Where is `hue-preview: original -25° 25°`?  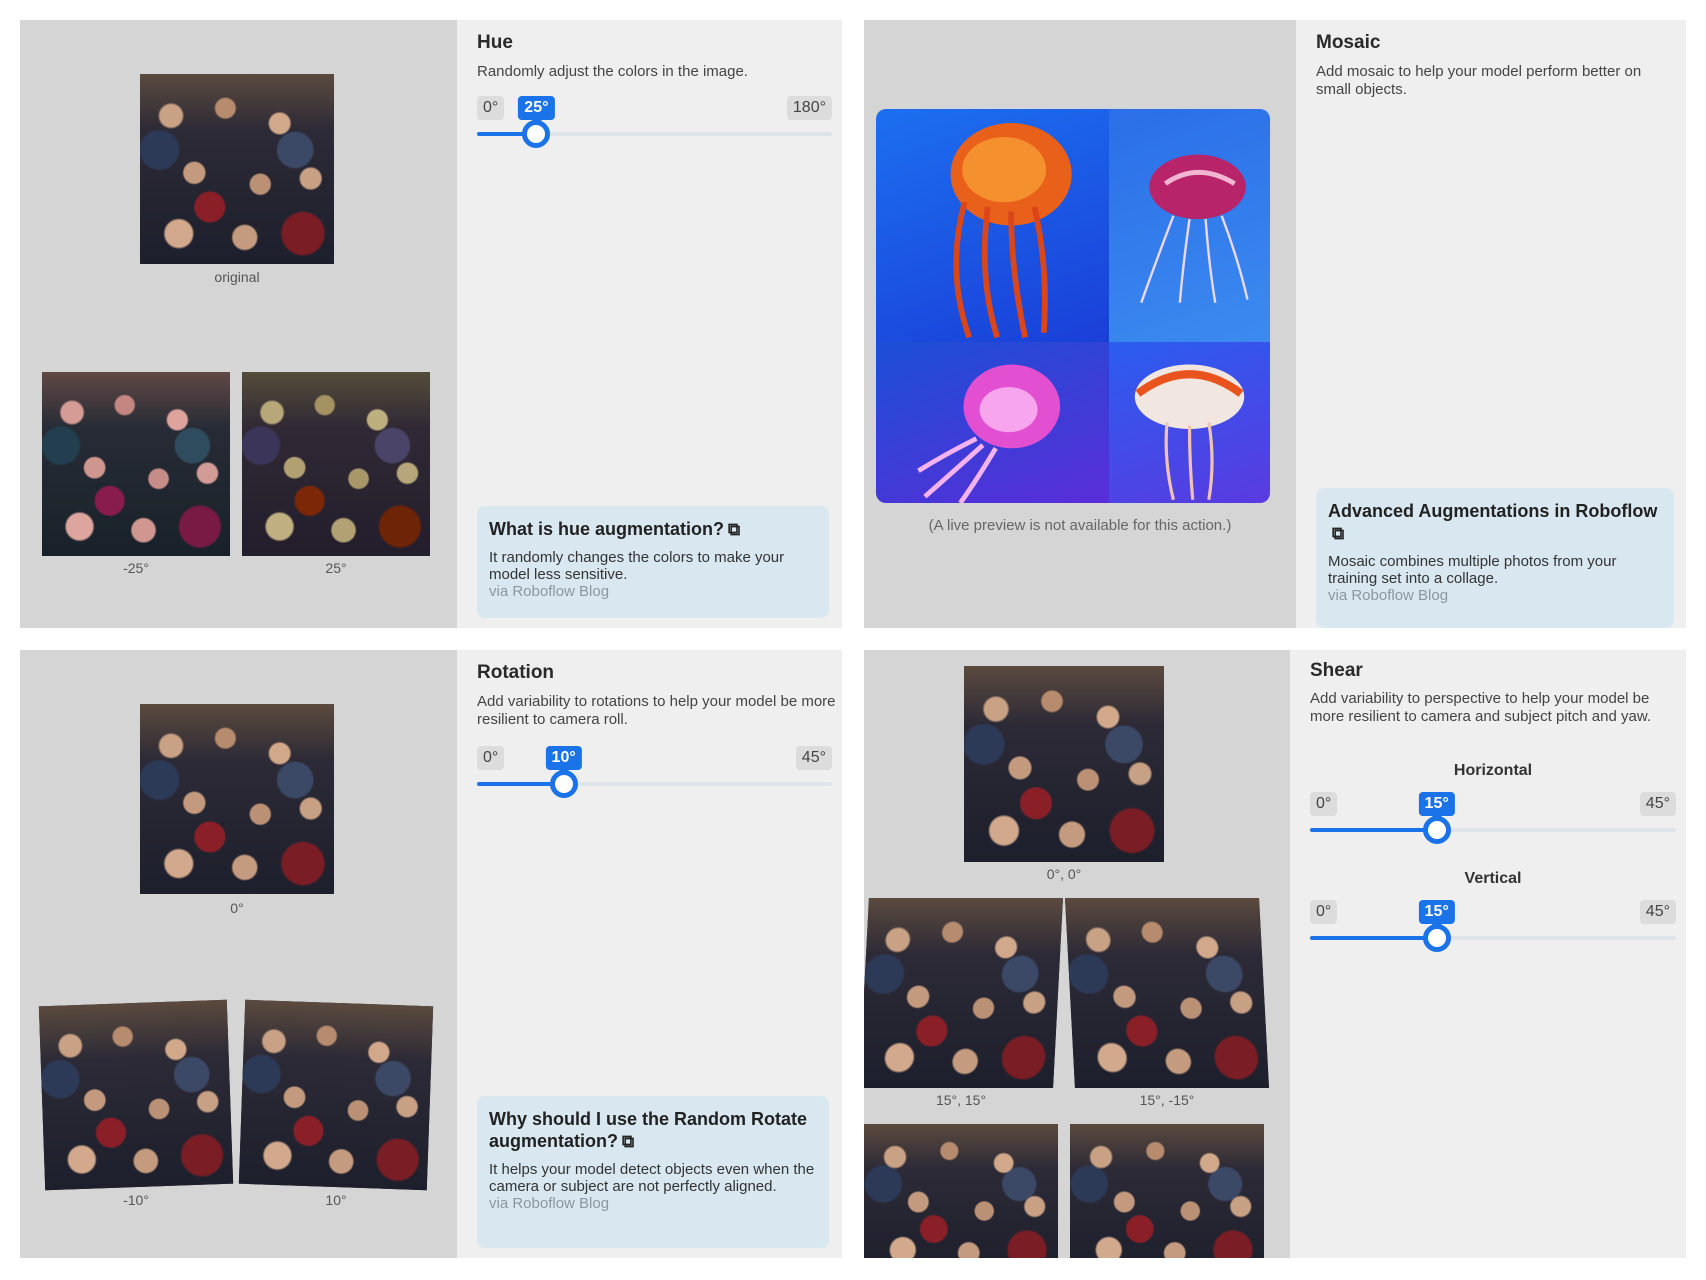
hue-preview: original -25° 25° is located at coordinates (238, 324).